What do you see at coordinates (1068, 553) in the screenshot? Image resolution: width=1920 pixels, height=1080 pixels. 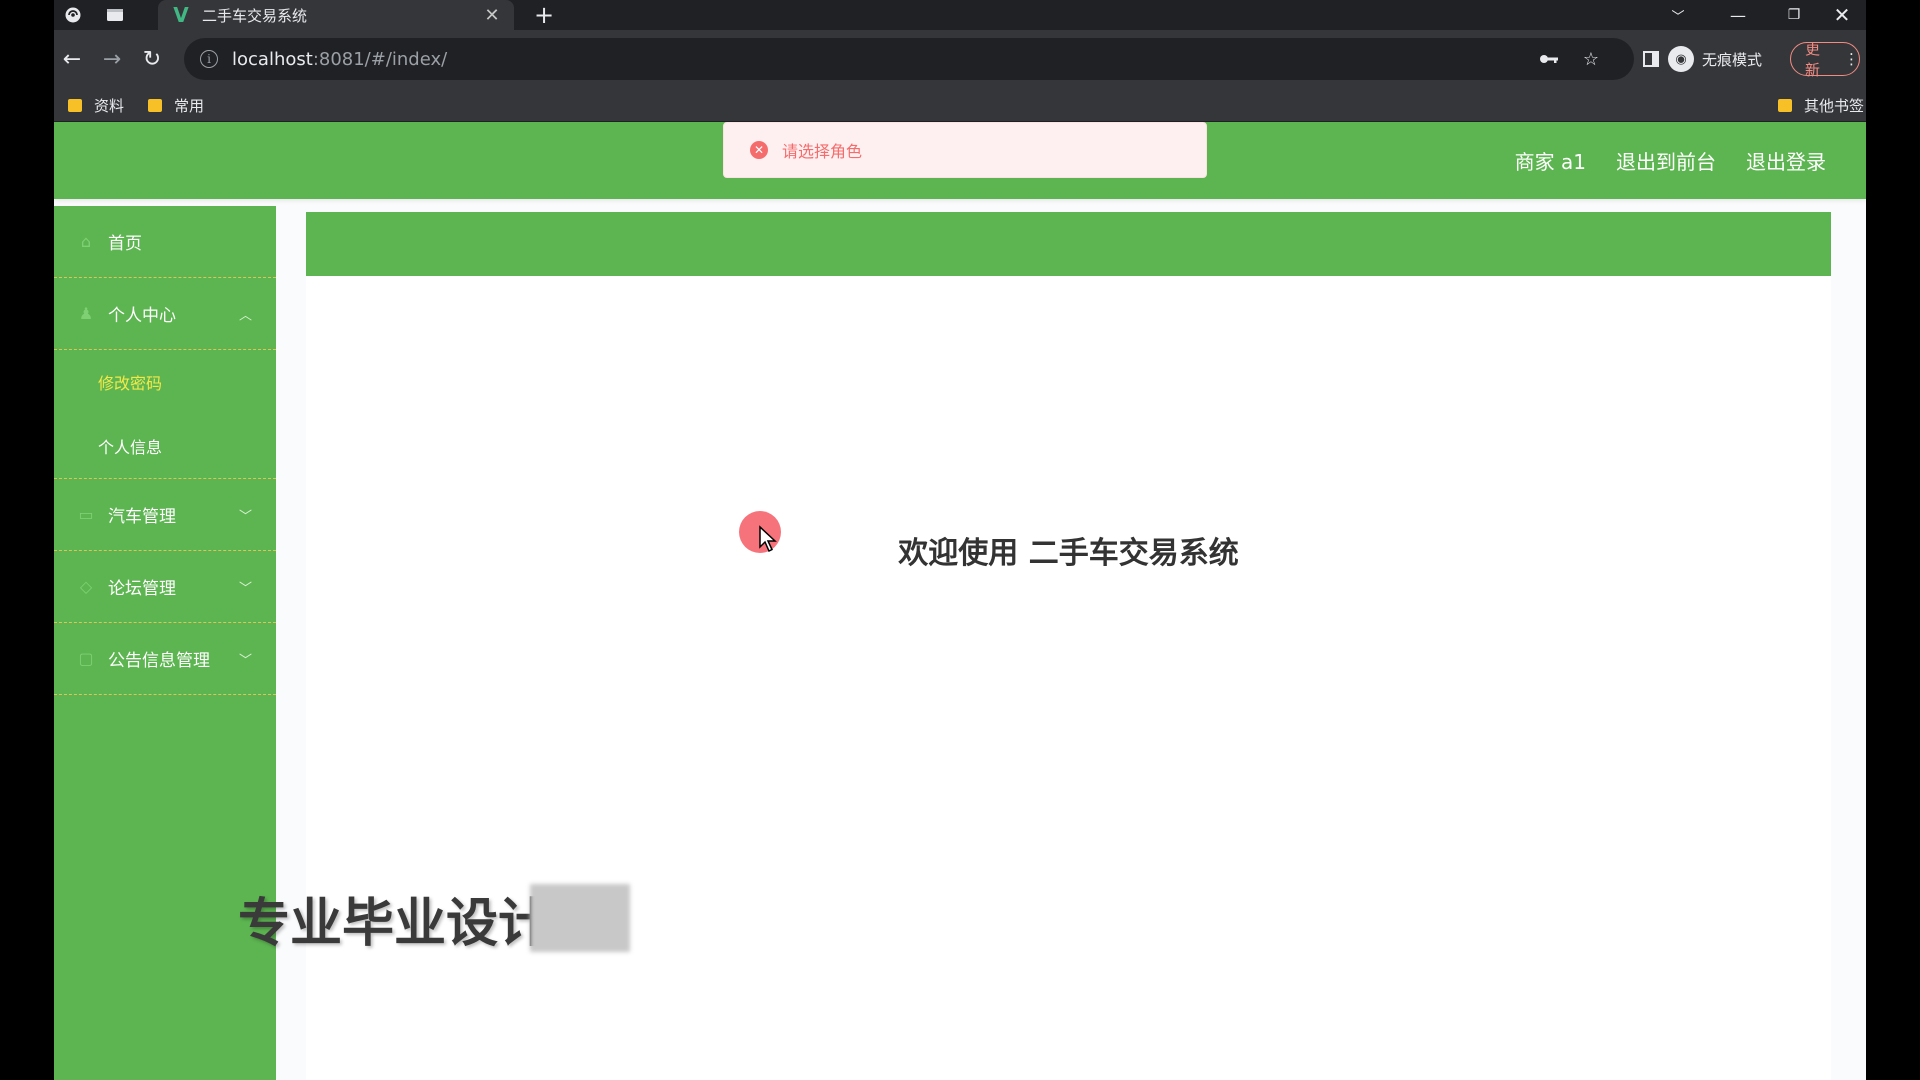 I see `welcome-title: 欢迎使用 二手车交易系统` at bounding box center [1068, 553].